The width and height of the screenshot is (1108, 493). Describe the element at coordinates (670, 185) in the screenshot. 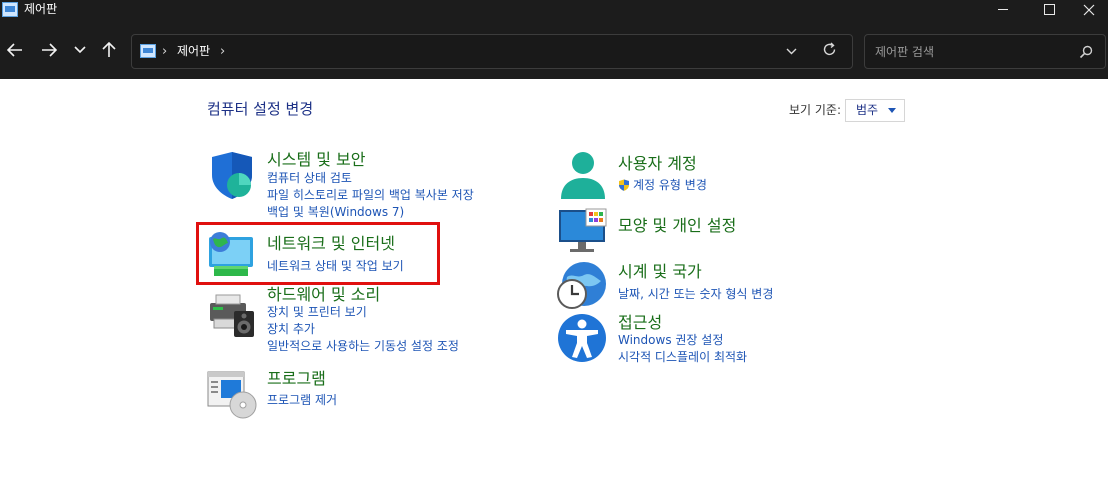

I see `link-change-account-type-label: 계정 유형 변경` at that location.